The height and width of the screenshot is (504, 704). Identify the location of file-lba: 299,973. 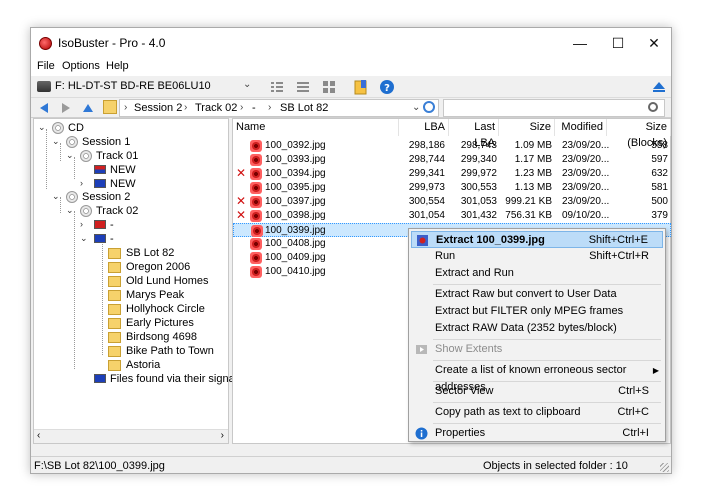
(426, 187).